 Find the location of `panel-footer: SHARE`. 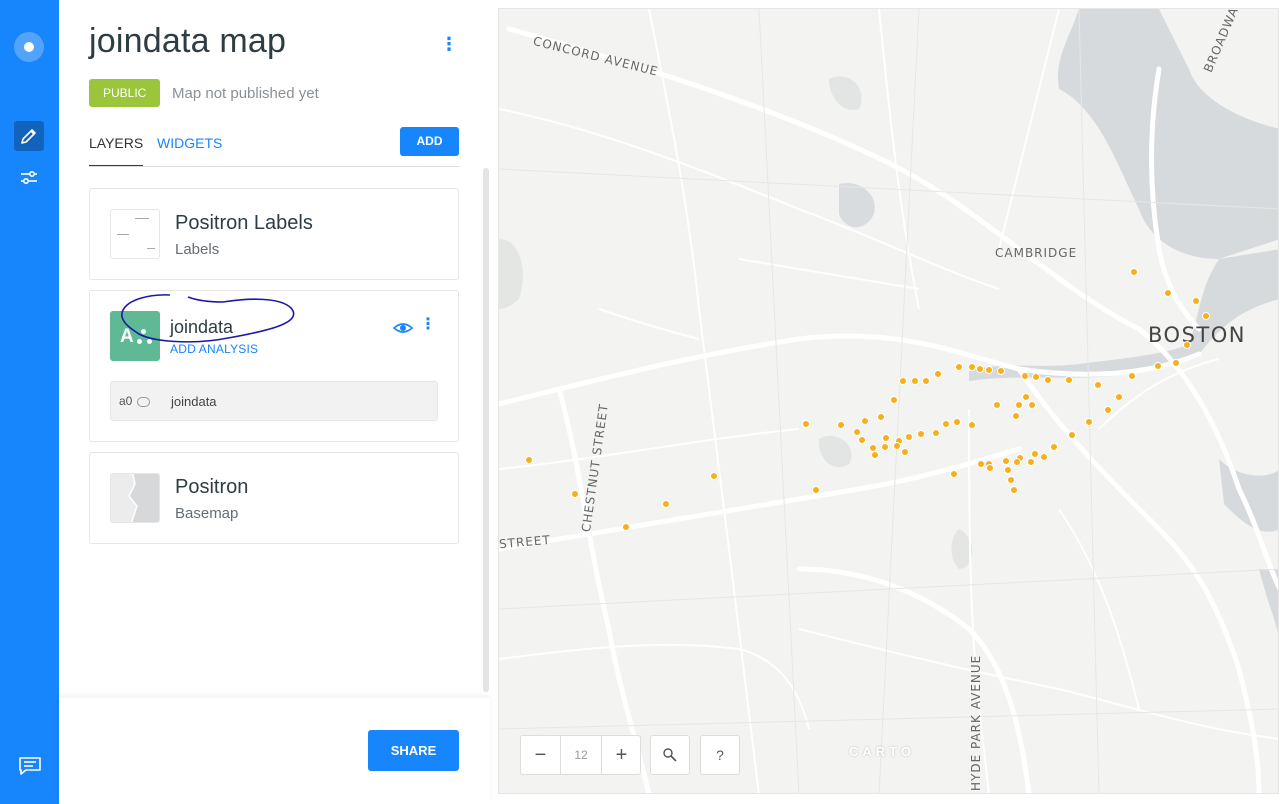

panel-footer: SHARE is located at coordinates (274, 751).